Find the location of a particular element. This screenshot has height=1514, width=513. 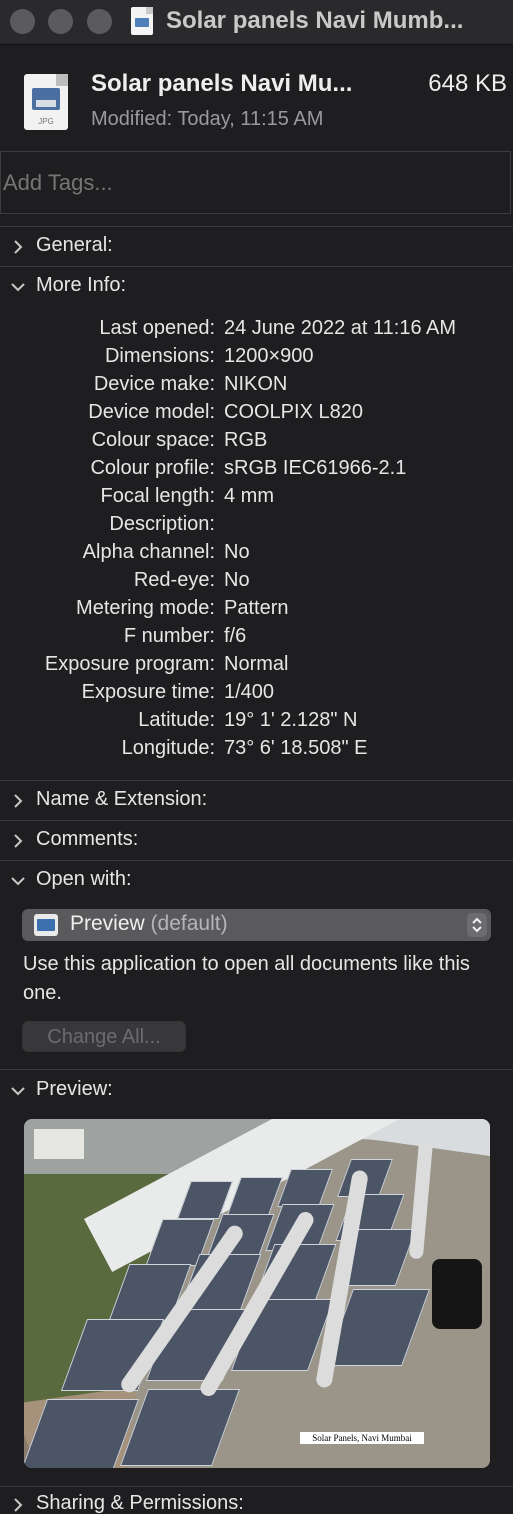

info-row: Focal length: 4 mm is located at coordinates (256, 499).